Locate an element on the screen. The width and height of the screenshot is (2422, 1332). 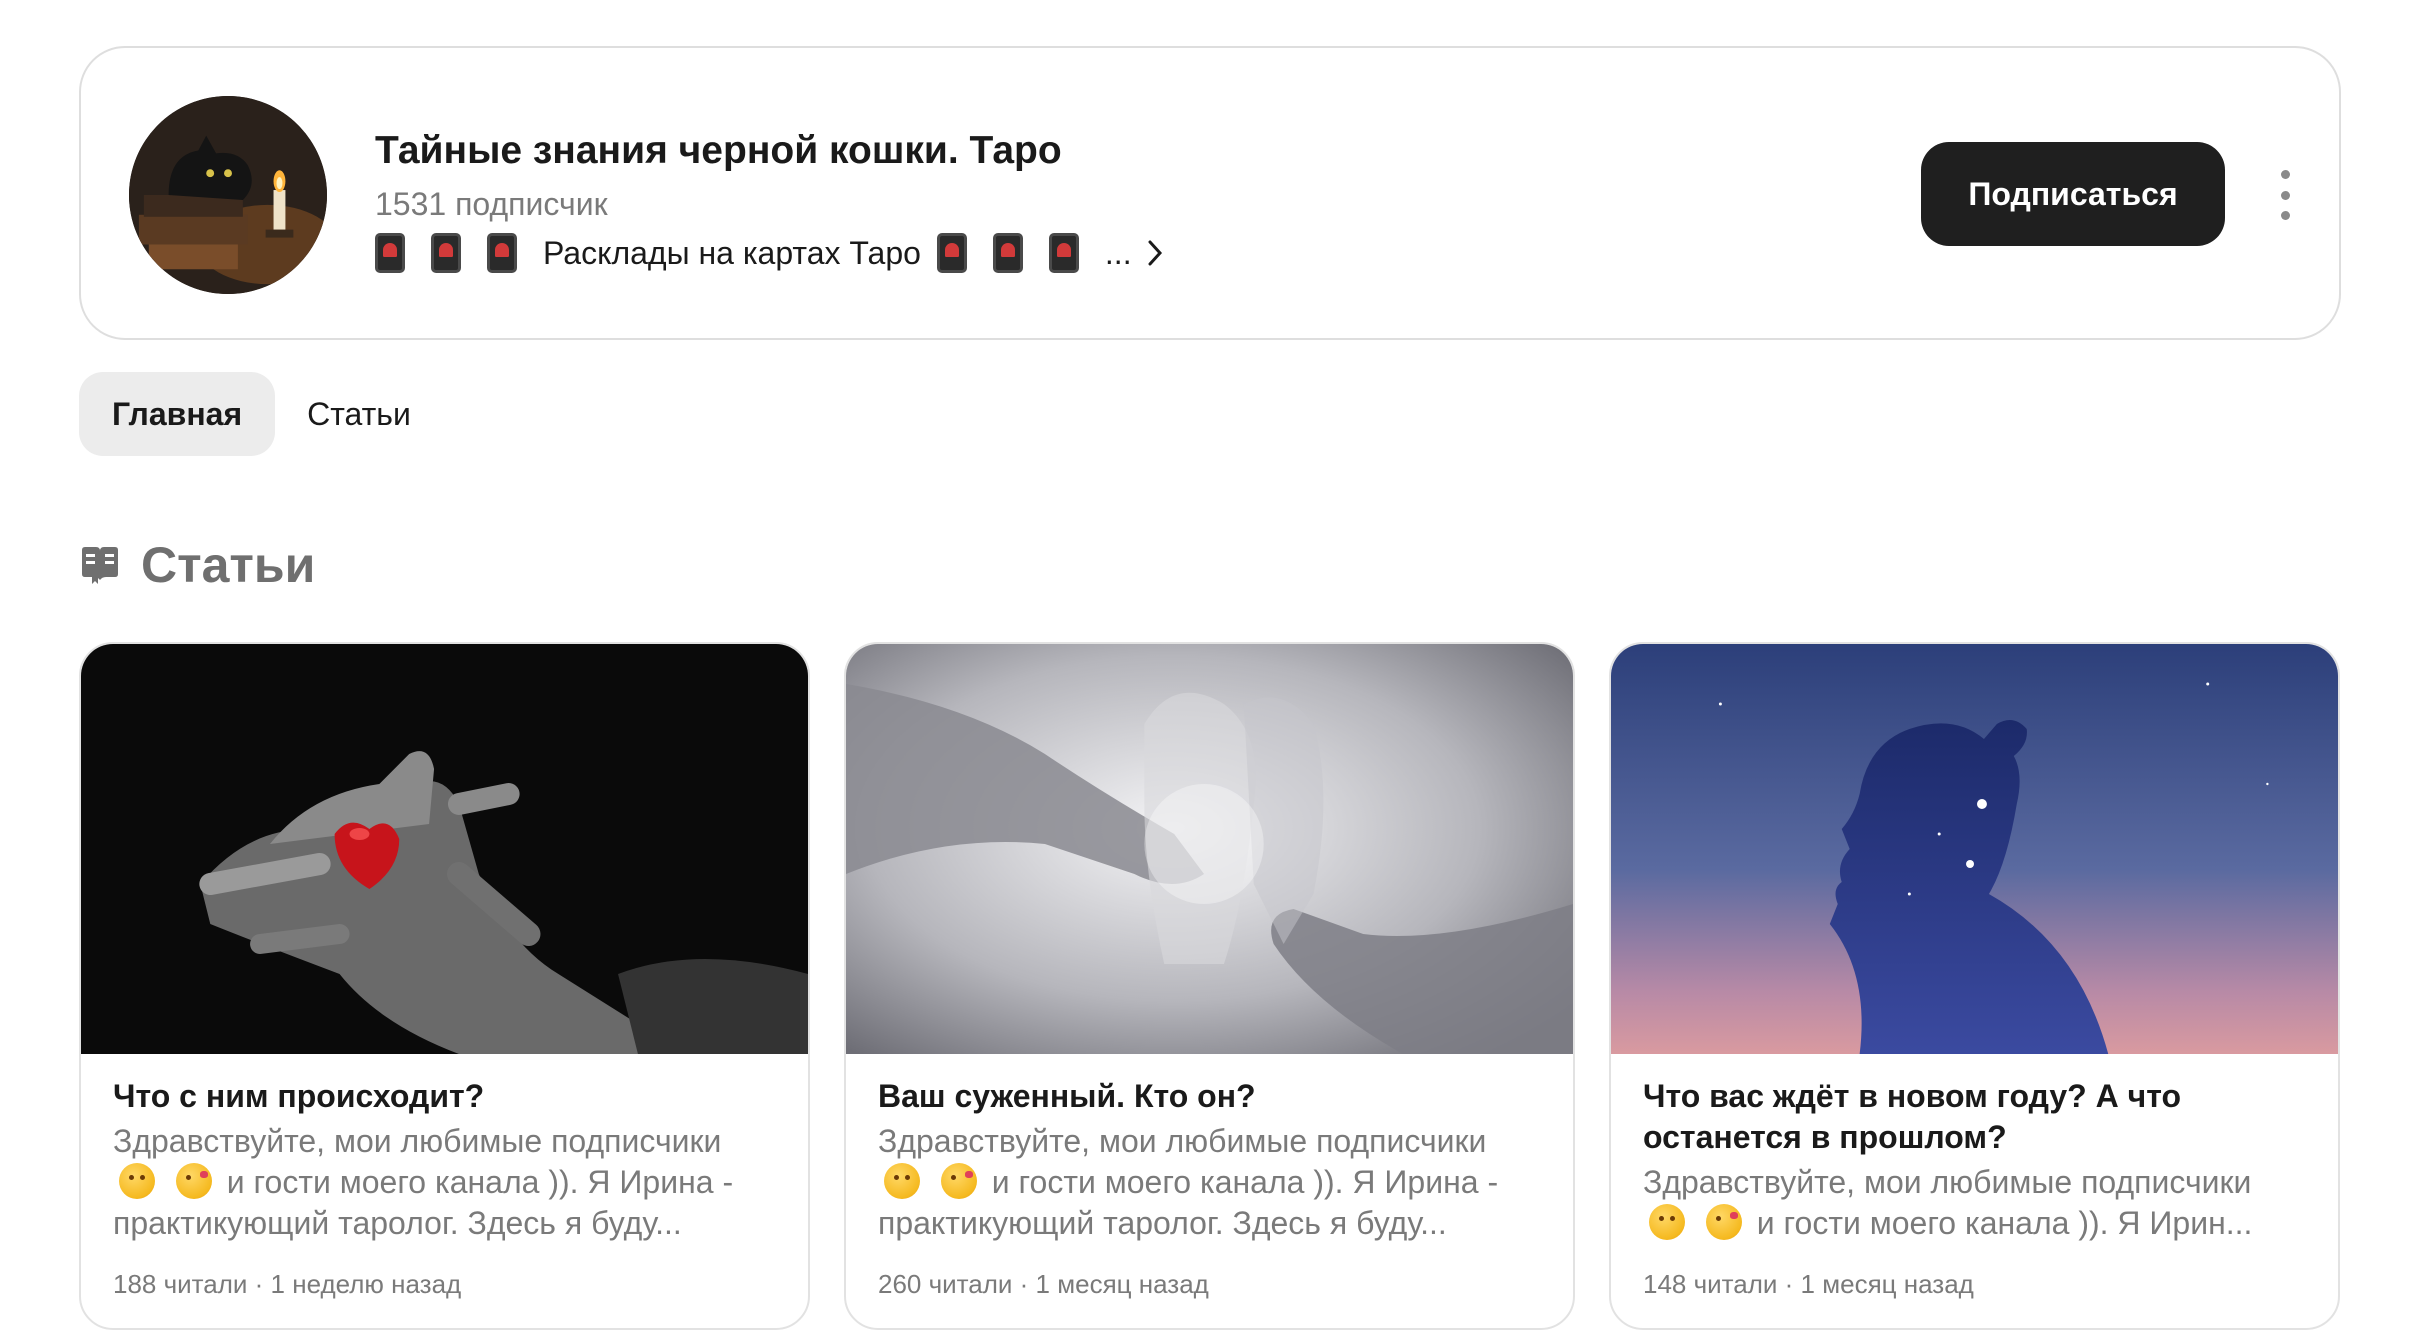
hand-holding-heart-image-art is located at coordinates (444, 849).